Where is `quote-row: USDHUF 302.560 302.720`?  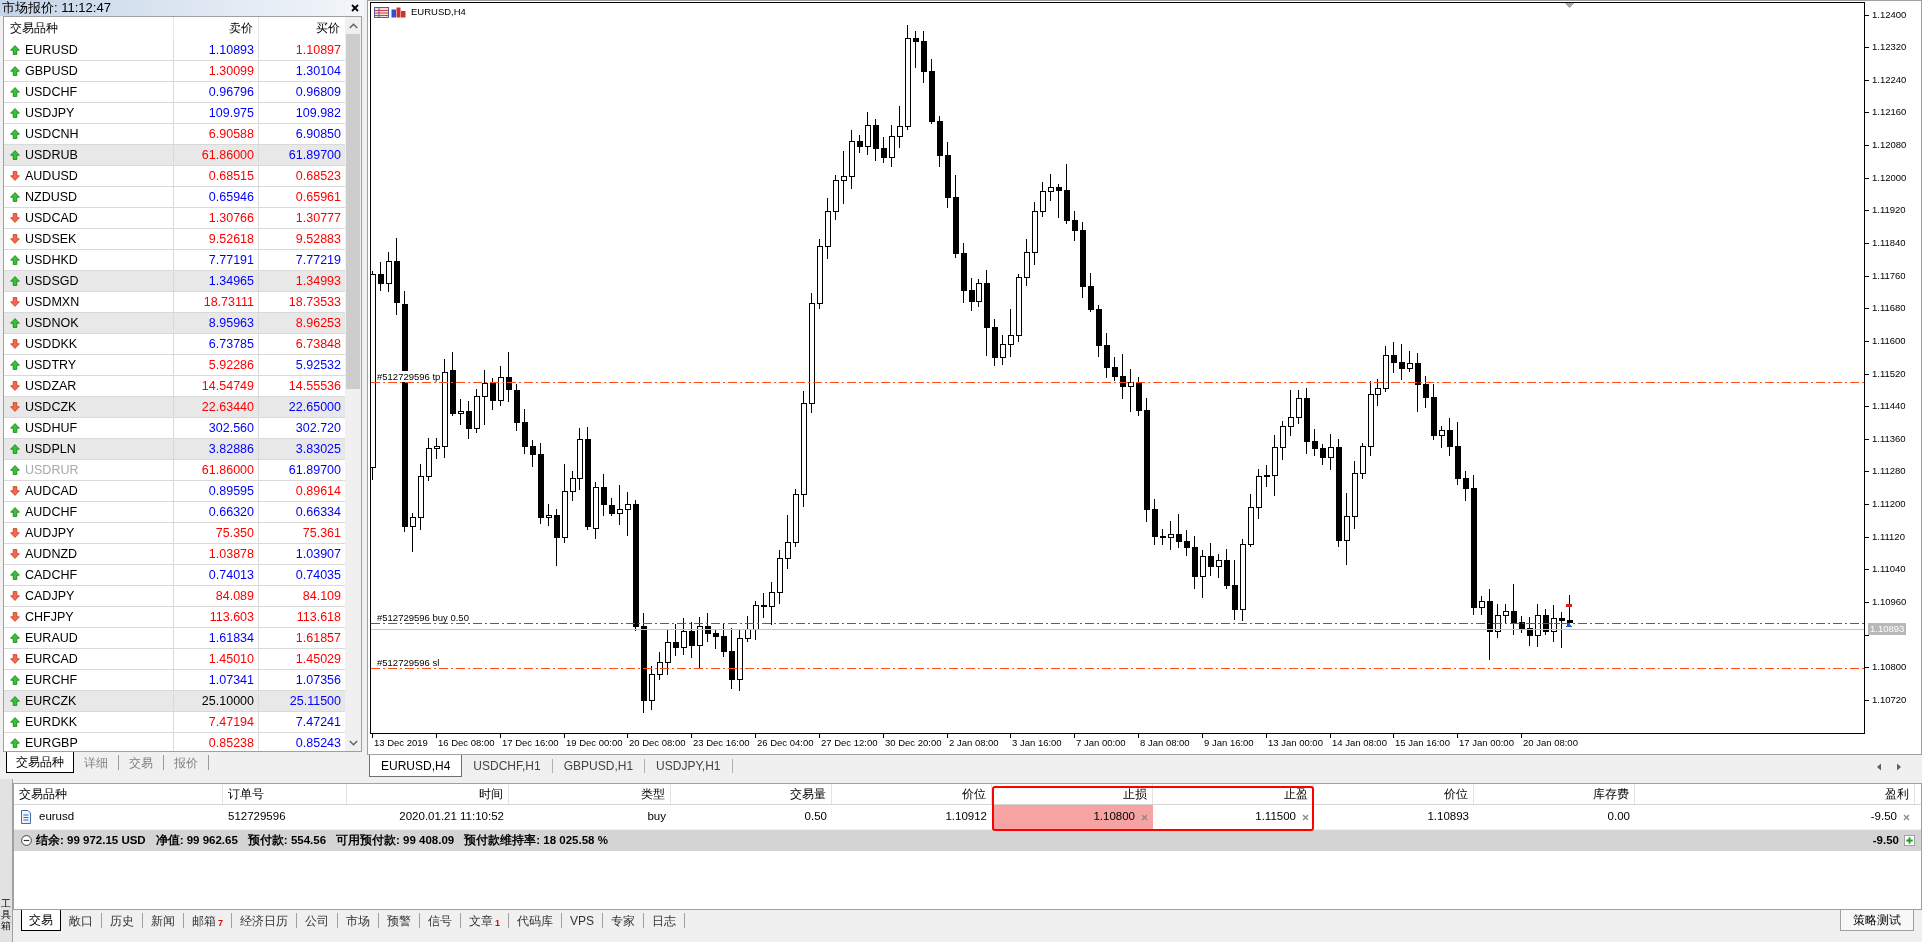
quote-row: USDHUF 302.560 302.720 is located at coordinates (174, 428).